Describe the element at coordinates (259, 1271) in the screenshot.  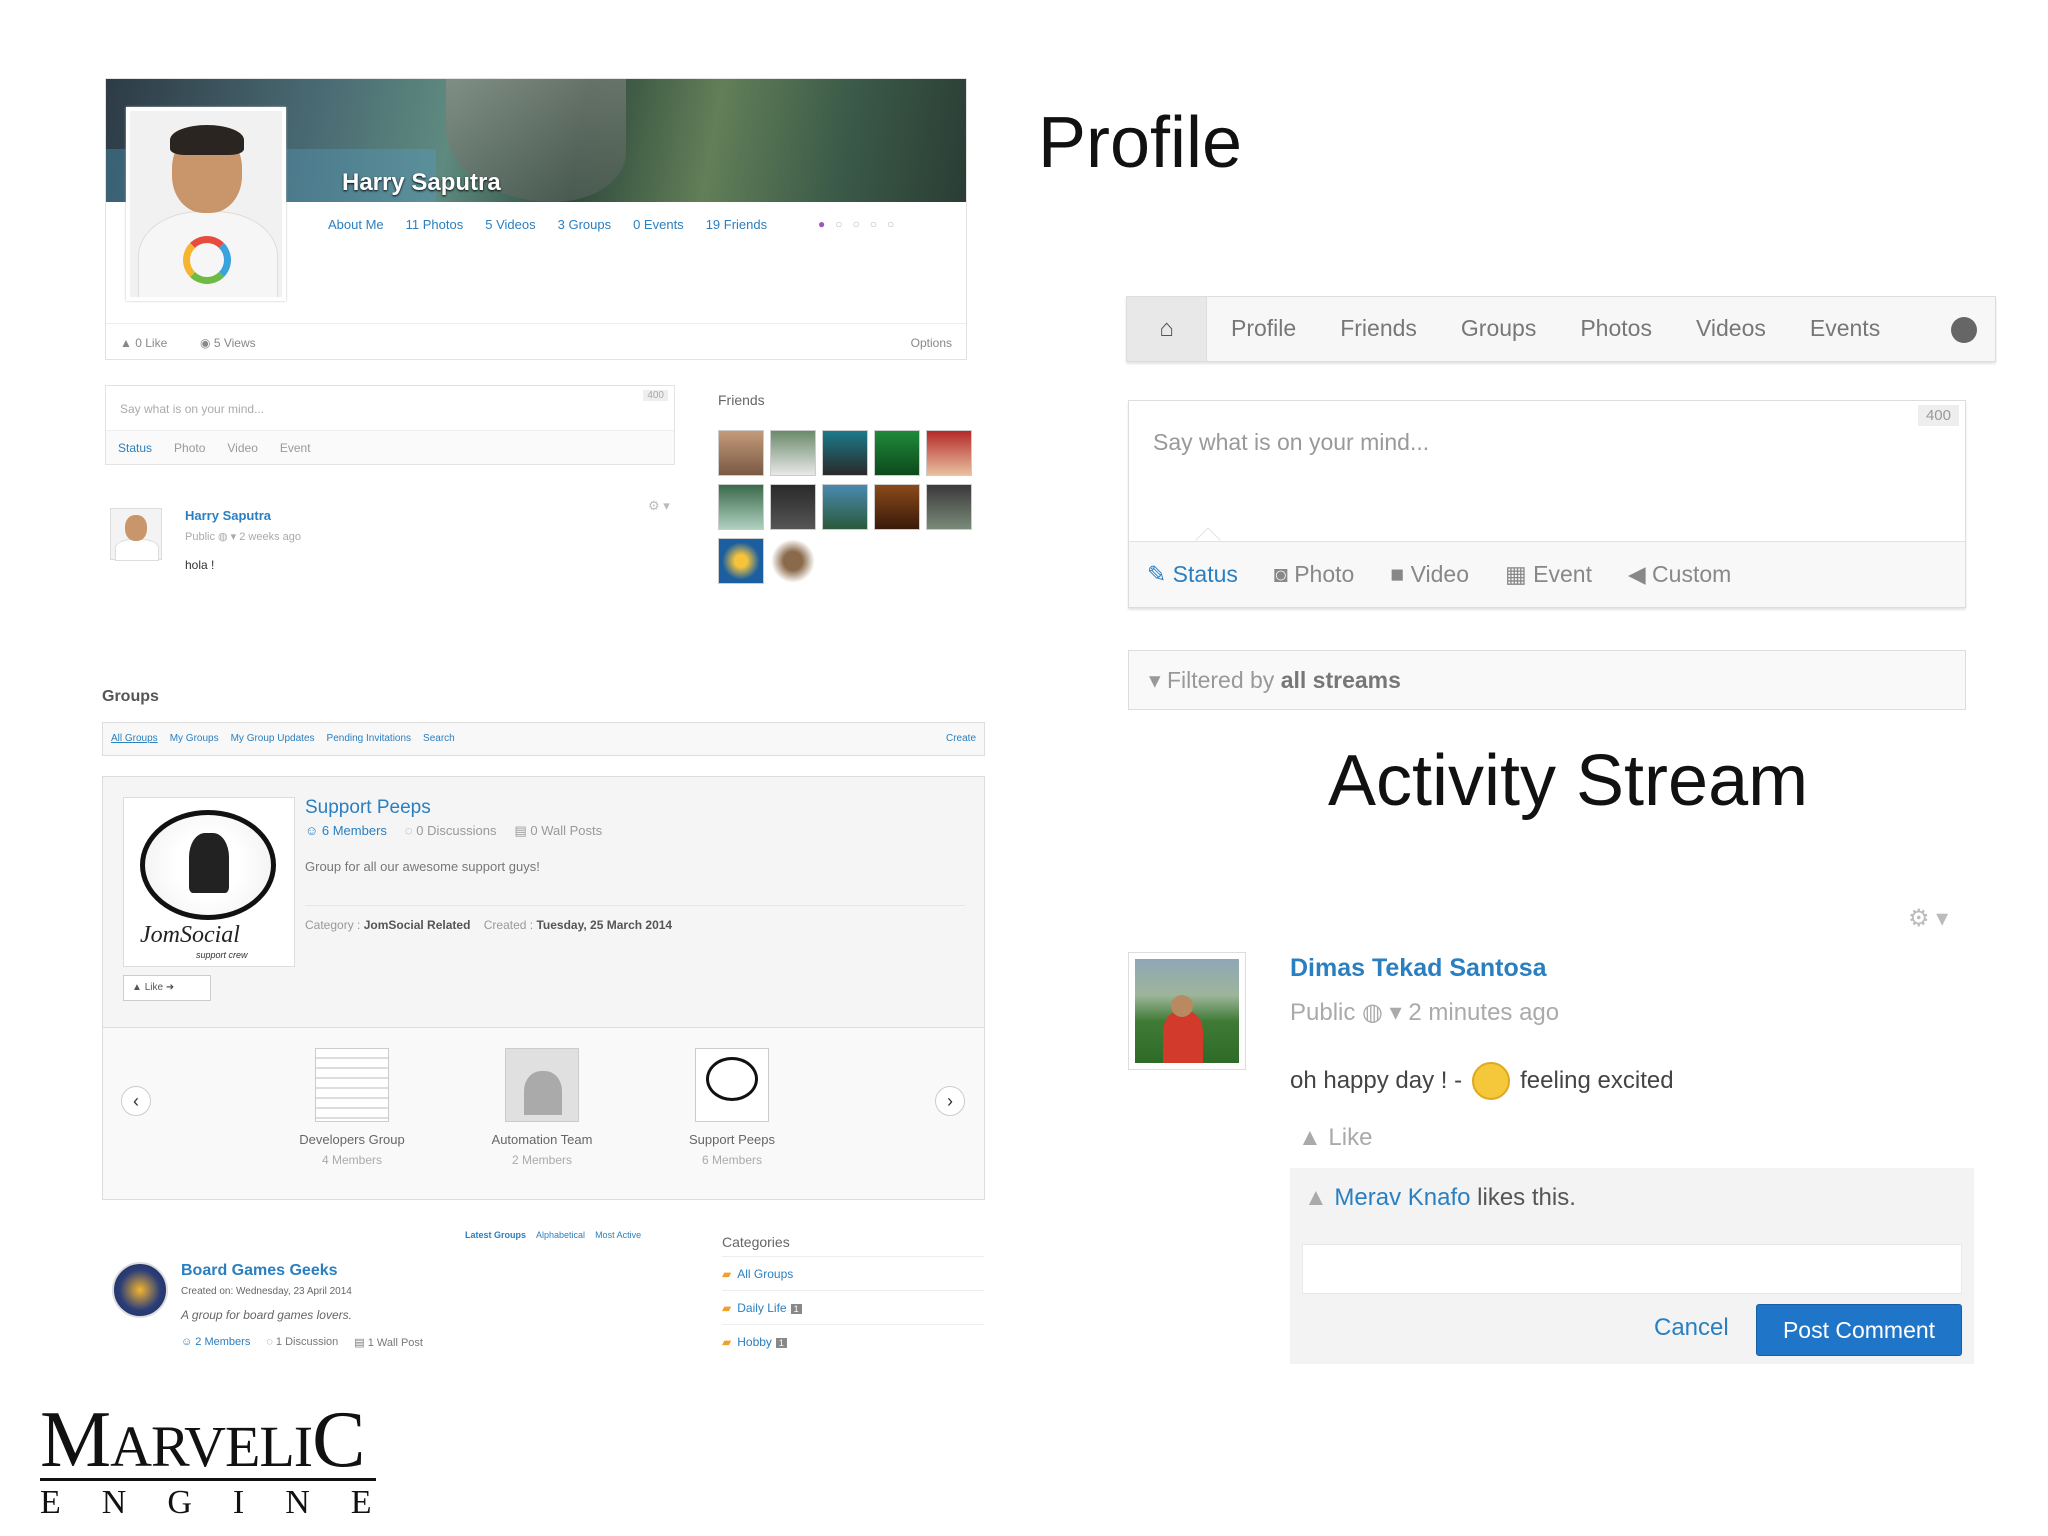
I see `board-games-name: Board Games Geeks` at that location.